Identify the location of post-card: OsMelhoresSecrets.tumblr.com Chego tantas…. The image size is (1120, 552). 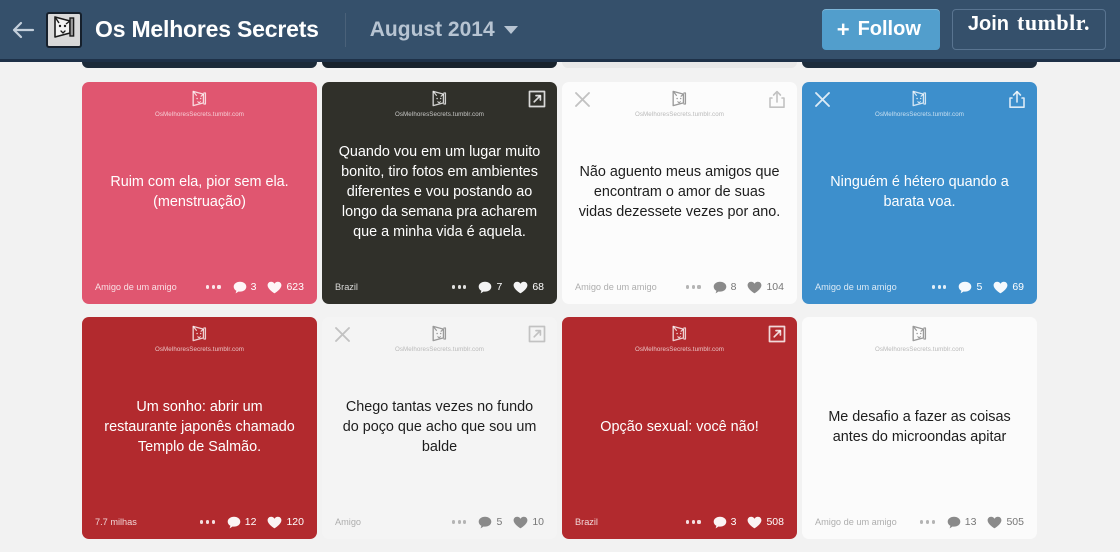
(439, 428).